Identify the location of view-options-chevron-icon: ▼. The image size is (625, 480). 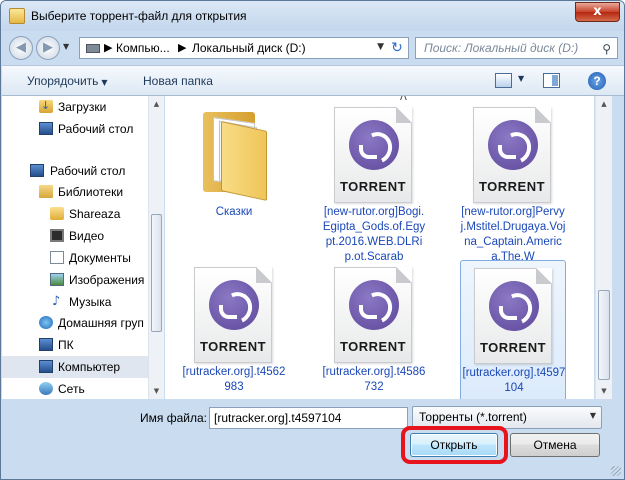
(521, 78).